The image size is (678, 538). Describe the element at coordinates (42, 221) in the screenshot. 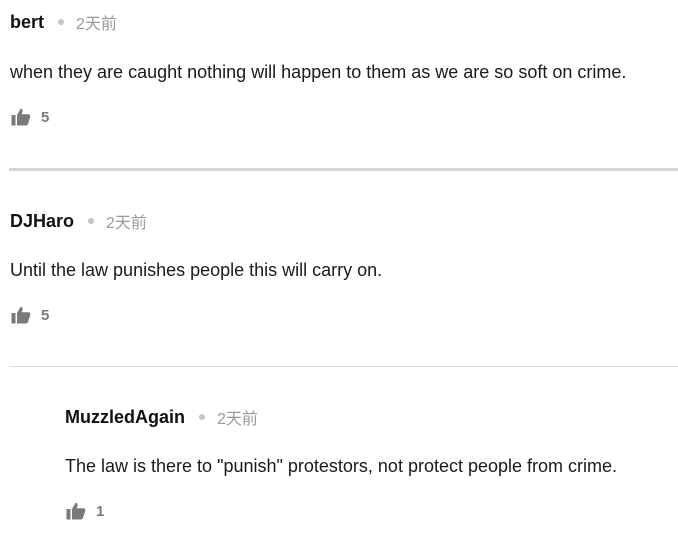

I see `comment-author: DJHaro` at that location.